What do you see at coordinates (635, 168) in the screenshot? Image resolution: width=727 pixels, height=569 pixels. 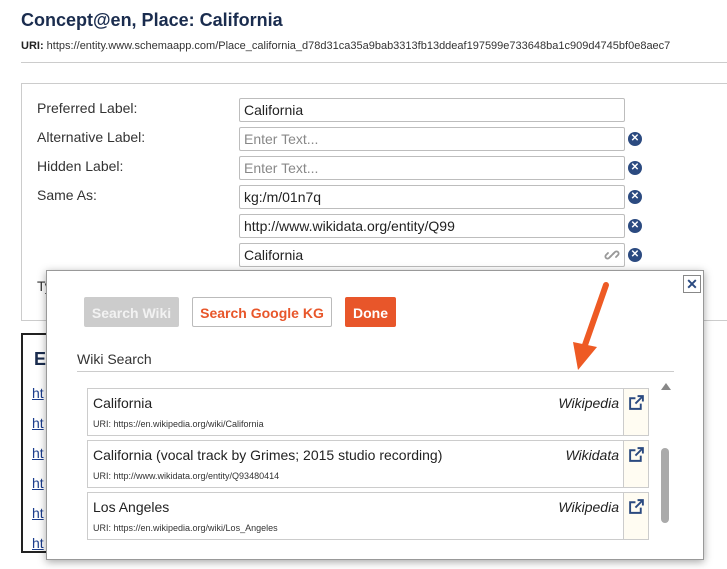 I see `remove-hidden-label-icon: ✕` at bounding box center [635, 168].